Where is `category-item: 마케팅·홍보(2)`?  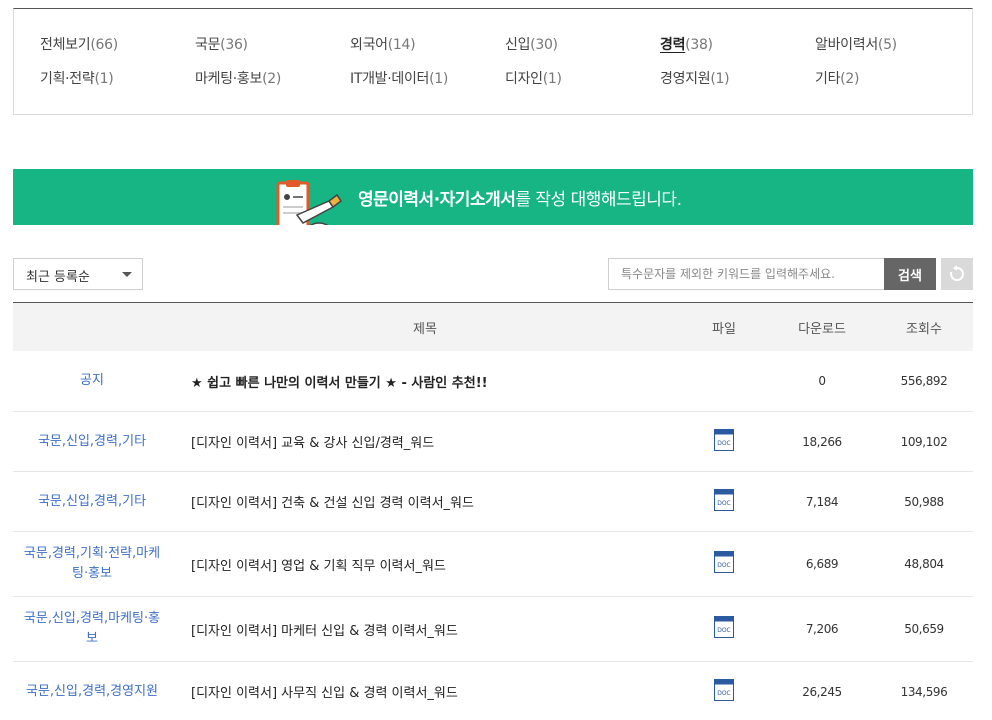
category-item: 마케팅·홍보(2) is located at coordinates (272, 85).